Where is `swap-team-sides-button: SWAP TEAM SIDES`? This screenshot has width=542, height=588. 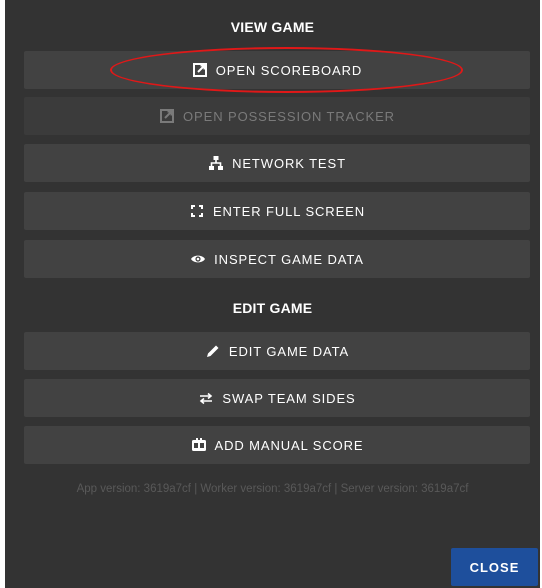
swap-team-sides-button: SWAP TEAM SIDES is located at coordinates (277, 398).